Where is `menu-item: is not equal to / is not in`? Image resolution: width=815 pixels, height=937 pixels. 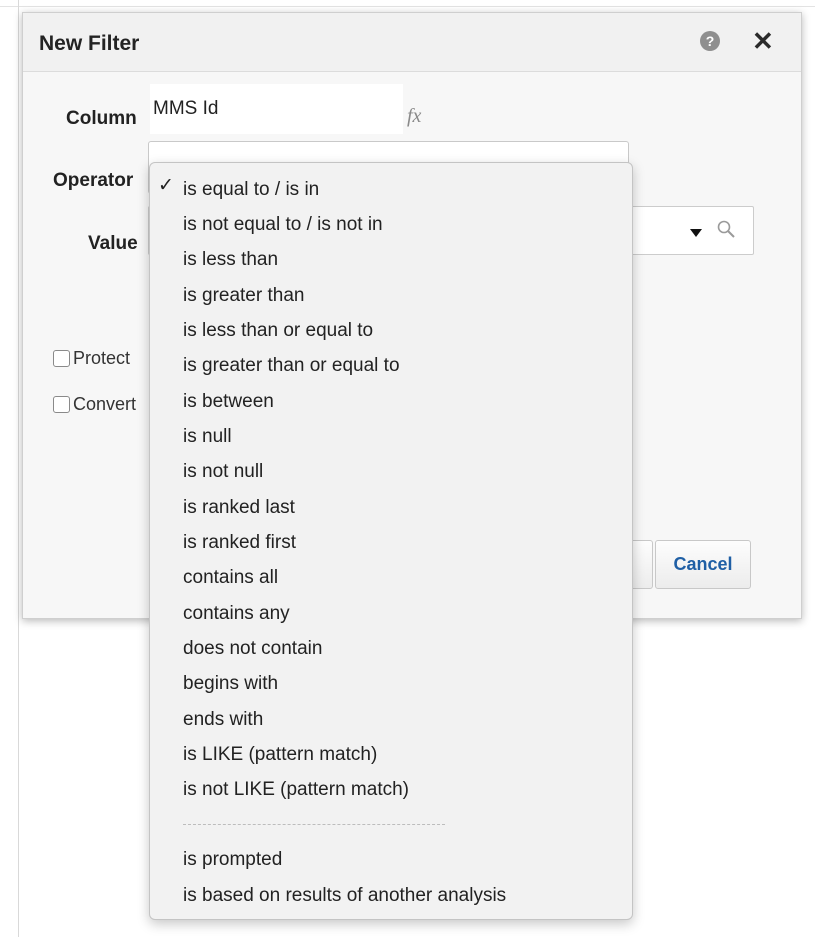
menu-item: is not equal to / is not in is located at coordinates (283, 225).